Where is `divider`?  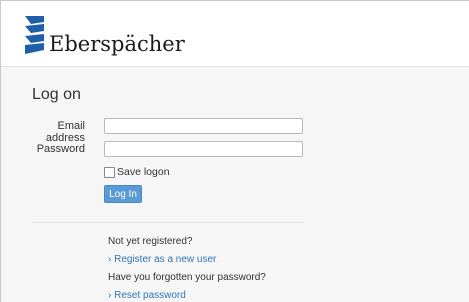
divider is located at coordinates (168, 222).